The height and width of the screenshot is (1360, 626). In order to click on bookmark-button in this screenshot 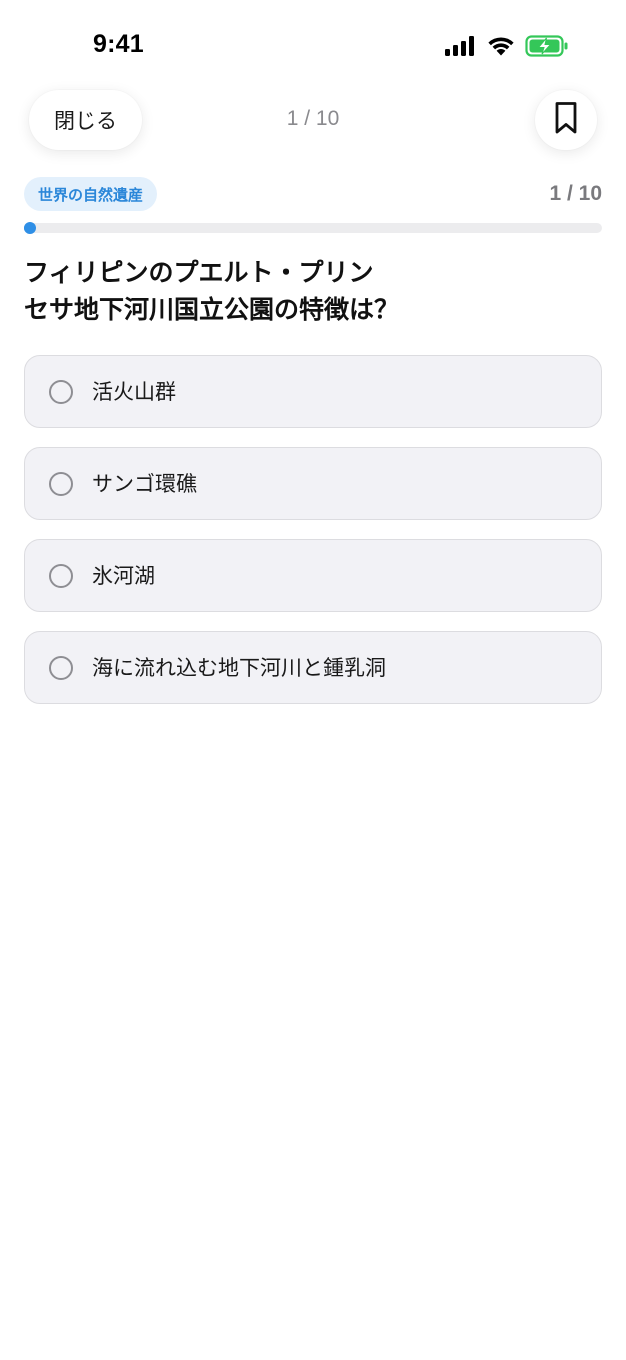, I will do `click(566, 120)`.